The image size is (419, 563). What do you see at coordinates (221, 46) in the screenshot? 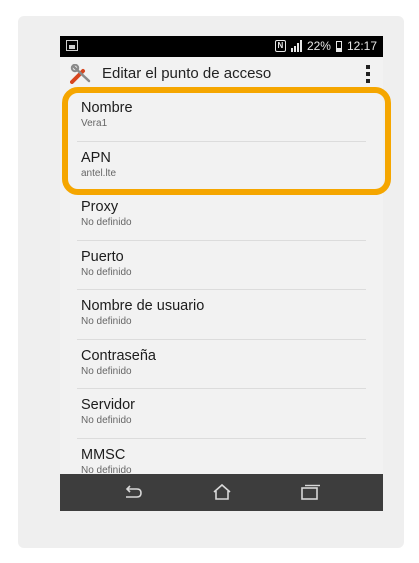
I see `status-bar: N 22% 12:17` at bounding box center [221, 46].